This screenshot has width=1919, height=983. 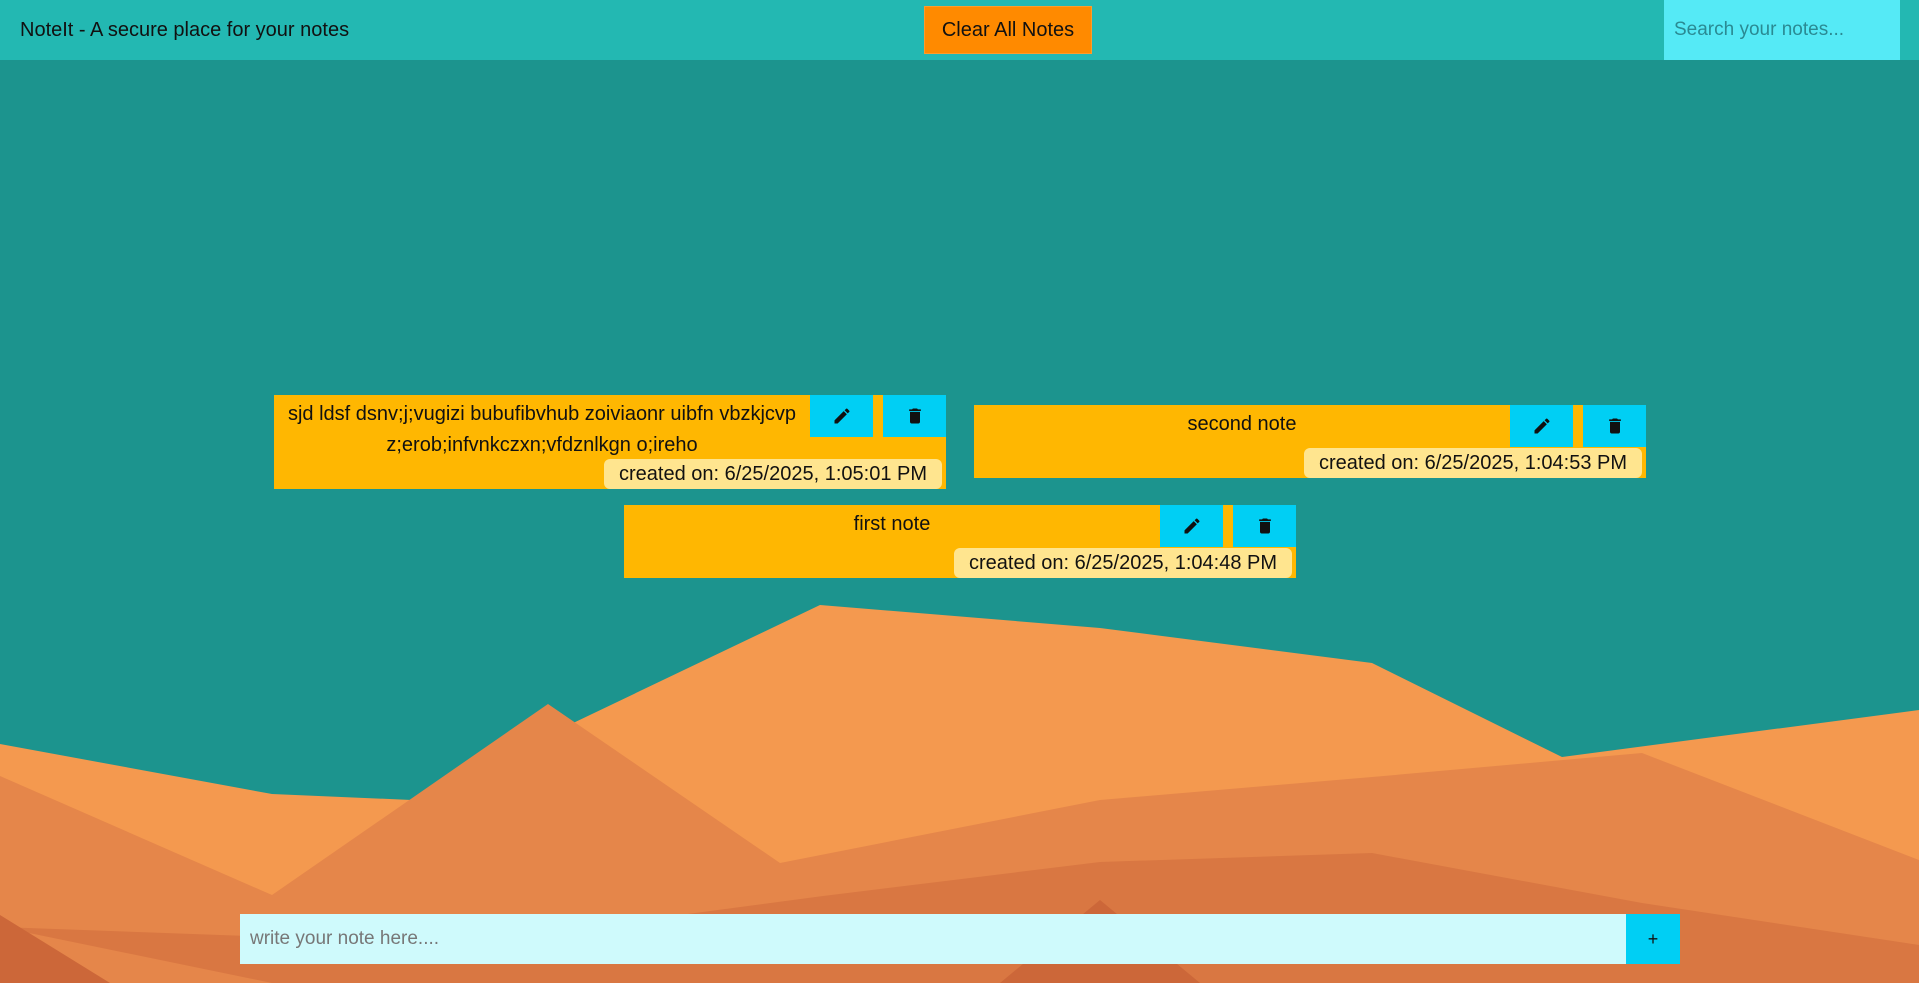 What do you see at coordinates (1008, 30) in the screenshot?
I see `clear-all-notes-button: Clear All Notes` at bounding box center [1008, 30].